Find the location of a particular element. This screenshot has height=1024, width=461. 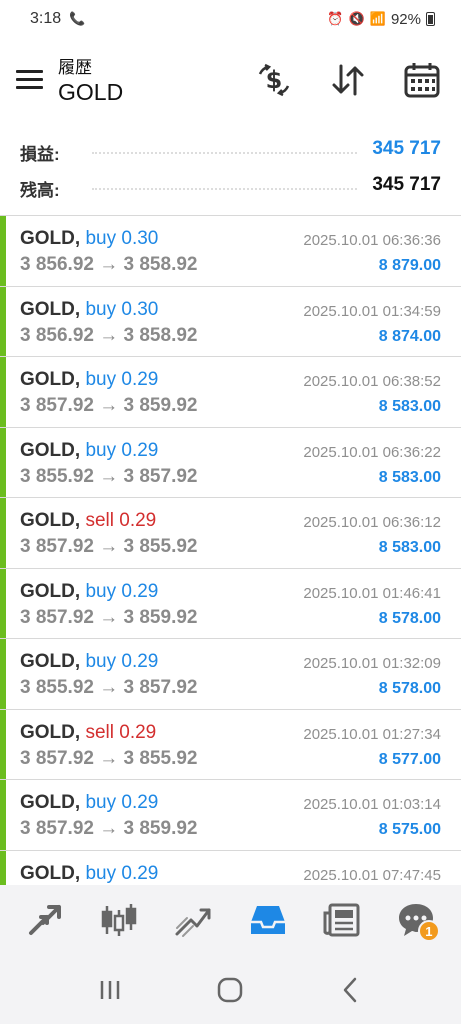

nav-history is located at coordinates (268, 920).